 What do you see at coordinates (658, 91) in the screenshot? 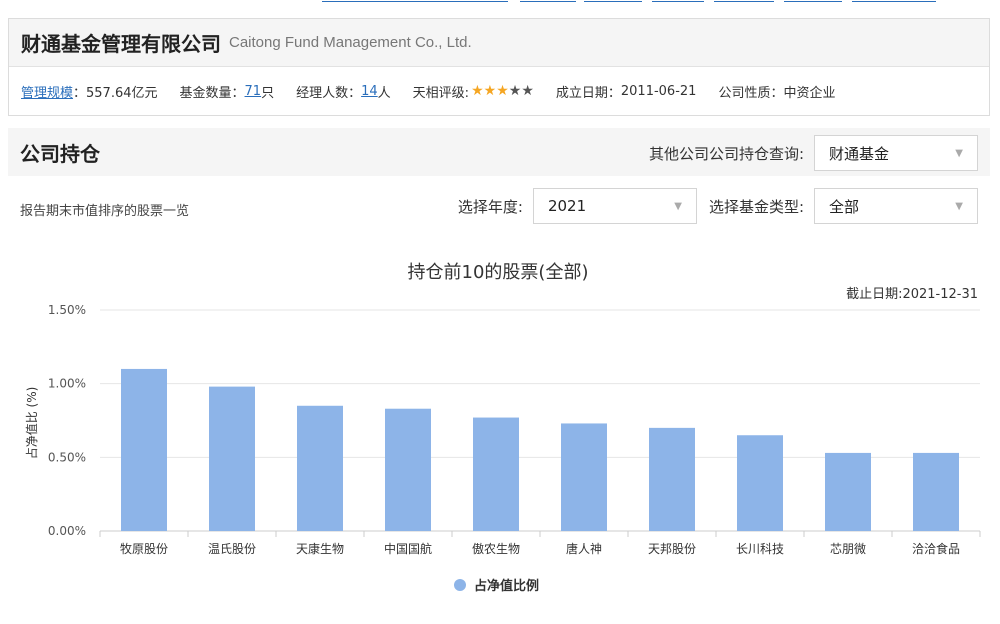
I see `founded-value: 2011-06-21` at bounding box center [658, 91].